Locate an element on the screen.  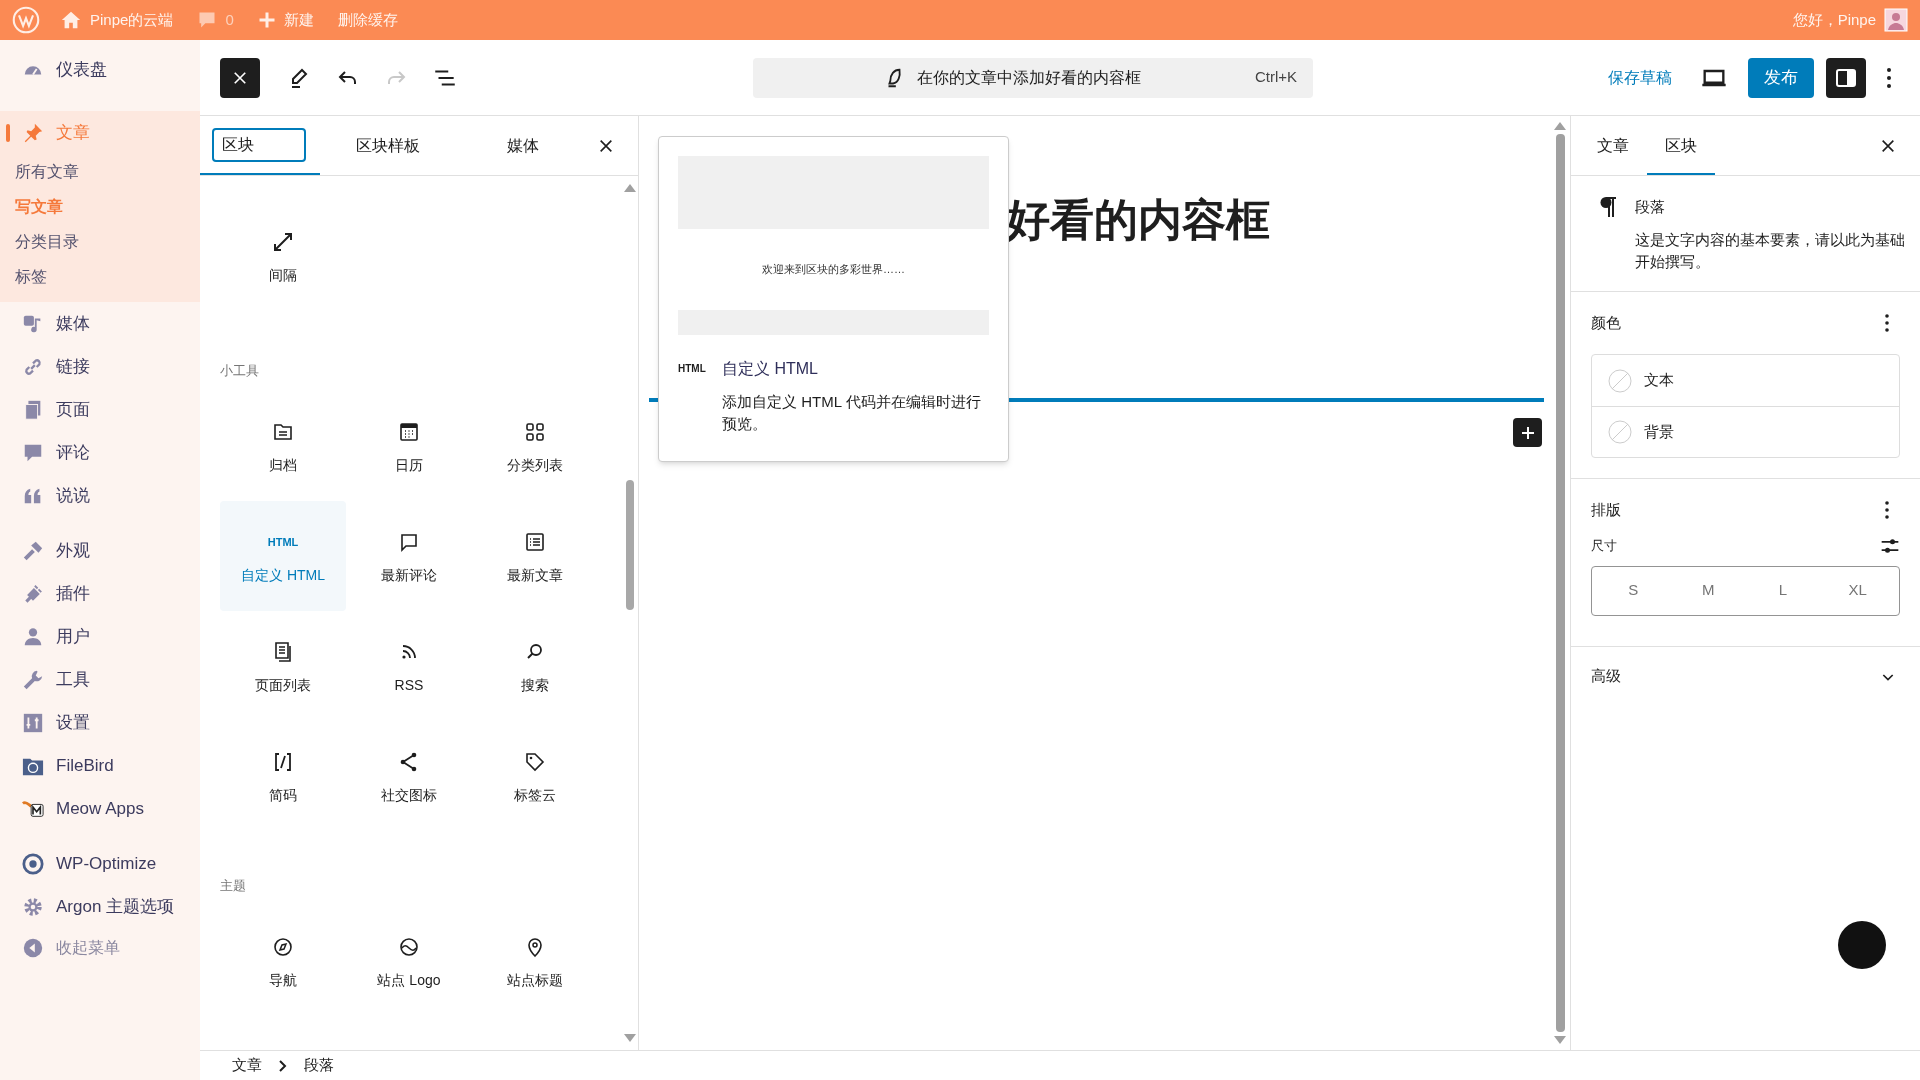
size-option: L is located at coordinates (1783, 590).